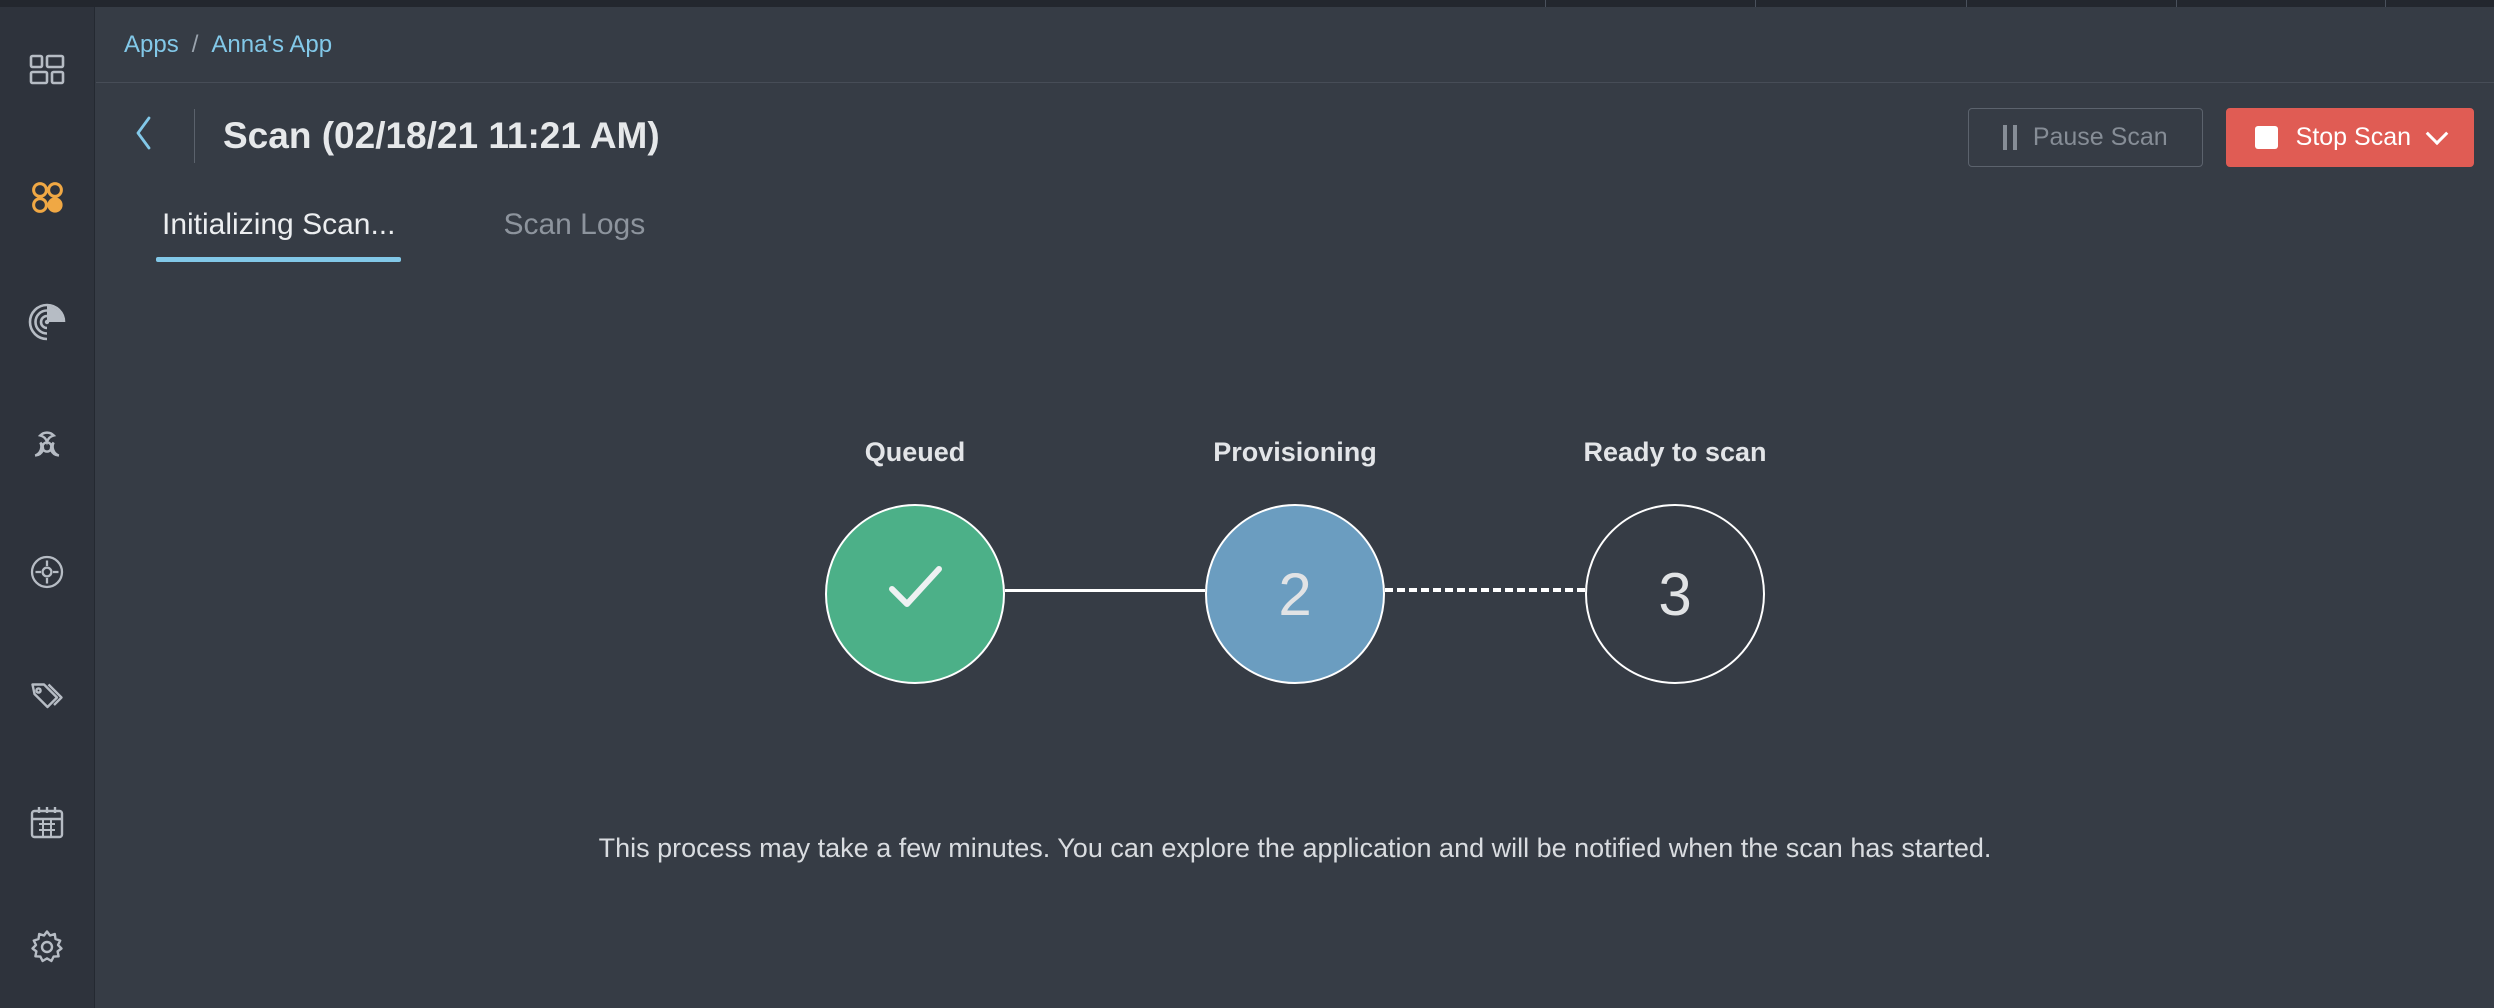  Describe the element at coordinates (1247, 3) in the screenshot. I see `browser-tab-strip` at that location.